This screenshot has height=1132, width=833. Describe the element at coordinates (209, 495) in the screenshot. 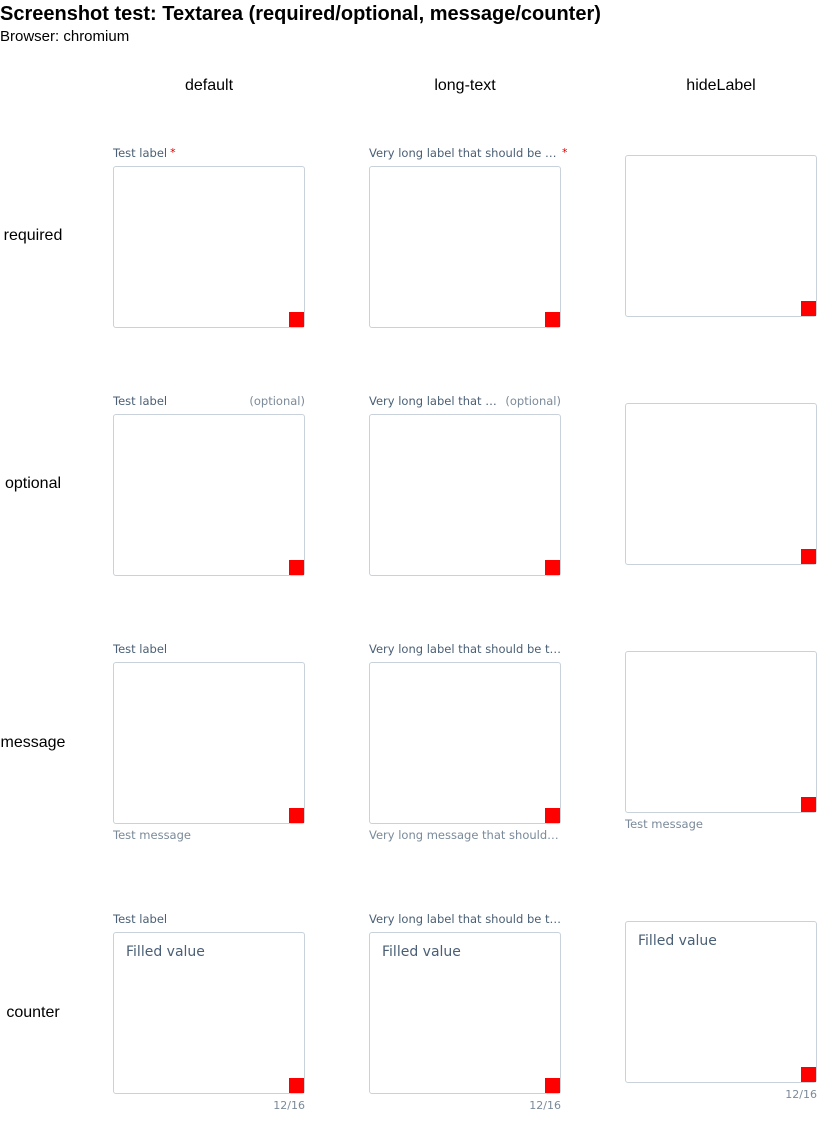

I see `textarea-optional-default` at that location.